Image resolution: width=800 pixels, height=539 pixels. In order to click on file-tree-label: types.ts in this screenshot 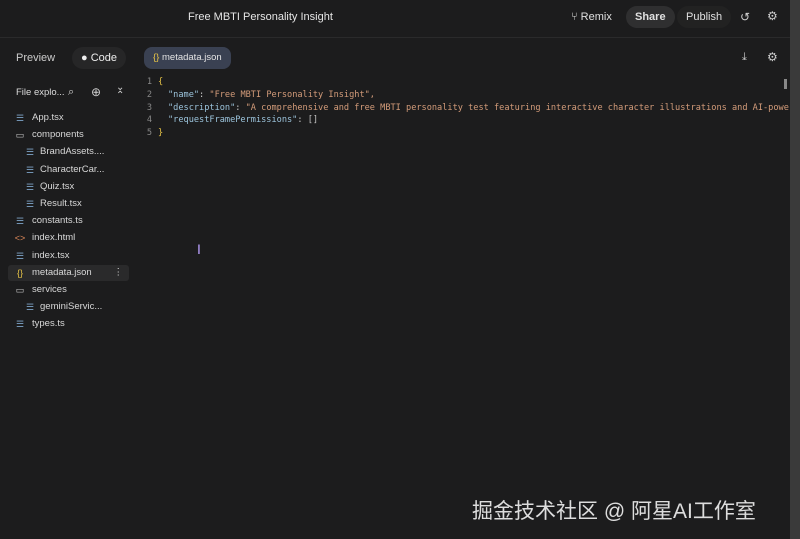, I will do `click(48, 324)`.